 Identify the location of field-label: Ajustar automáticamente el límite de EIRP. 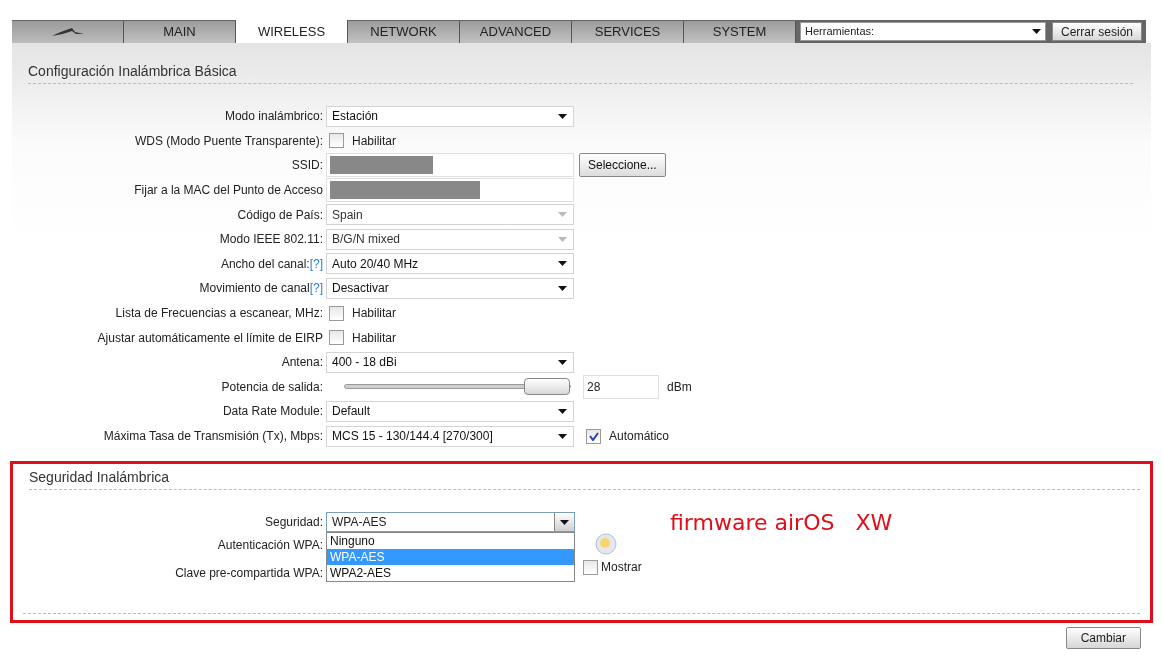
(210, 338).